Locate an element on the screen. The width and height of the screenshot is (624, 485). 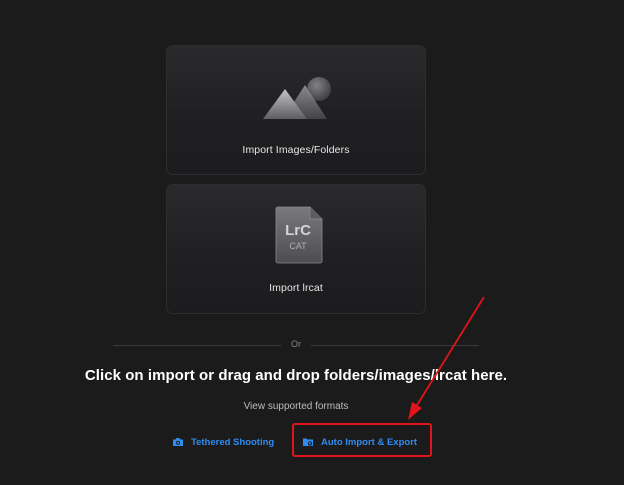
mountains-image-icon is located at coordinates (297, 98).